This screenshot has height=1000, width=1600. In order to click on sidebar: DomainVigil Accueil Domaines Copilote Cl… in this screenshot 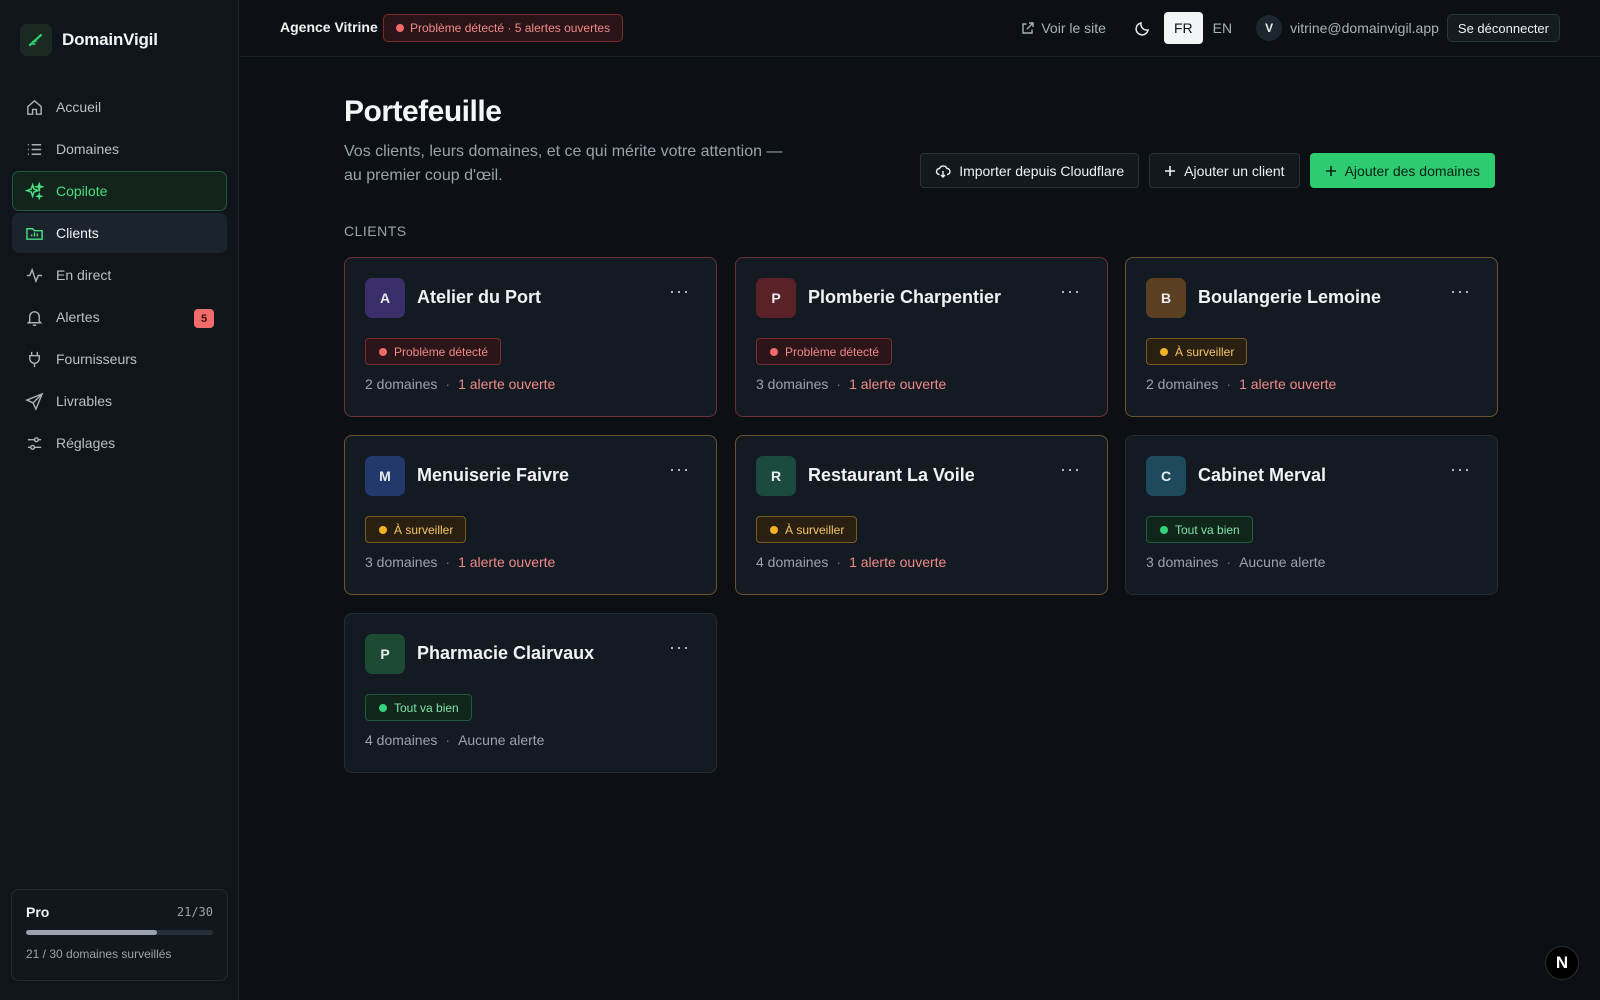, I will do `click(119, 500)`.